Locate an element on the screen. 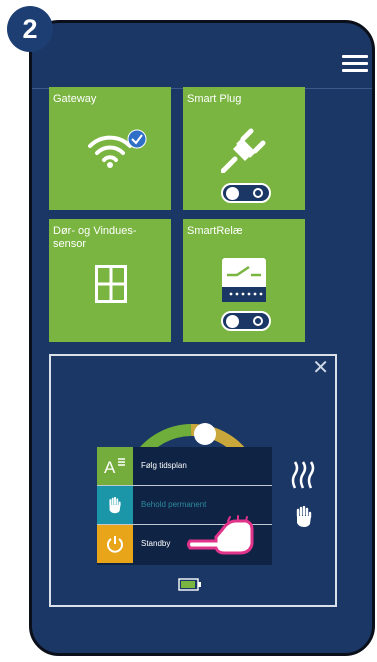 Image resolution: width=377 pixels, height=662 pixels. heat-icon is located at coordinates (303, 475).